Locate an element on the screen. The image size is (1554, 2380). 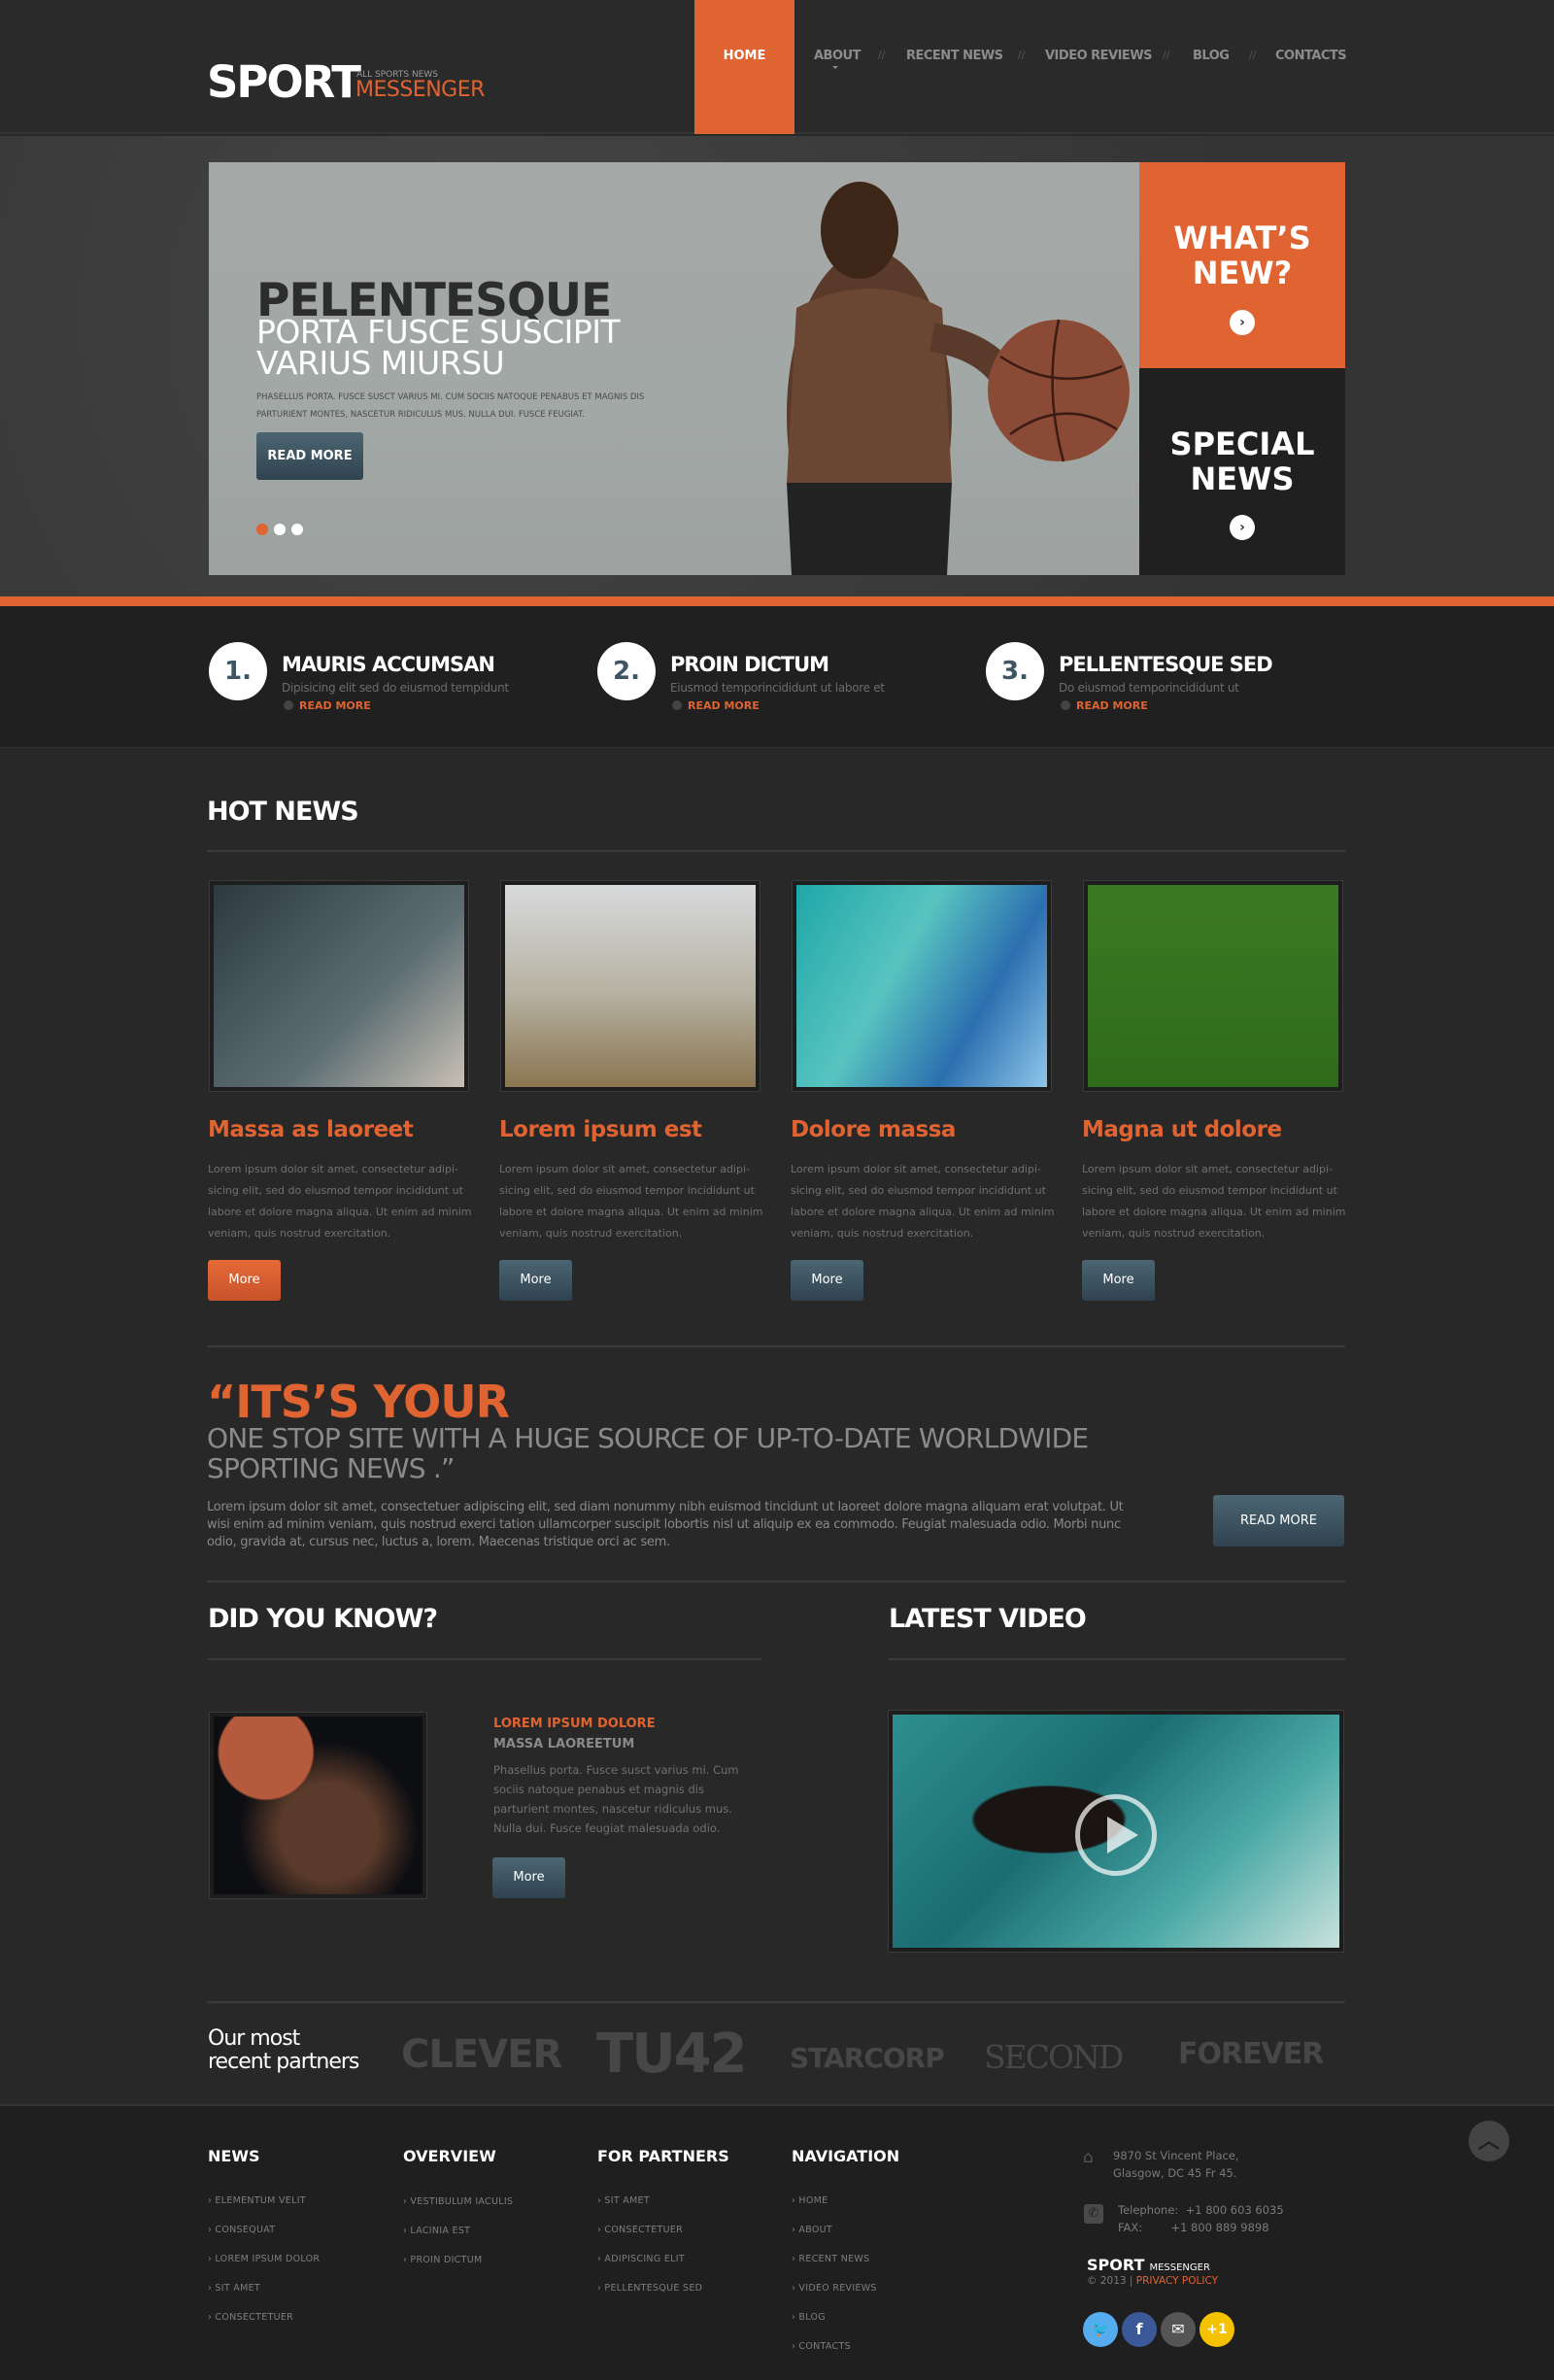
special-news-title: SPECIAL NEWS is located at coordinates (1242, 461).